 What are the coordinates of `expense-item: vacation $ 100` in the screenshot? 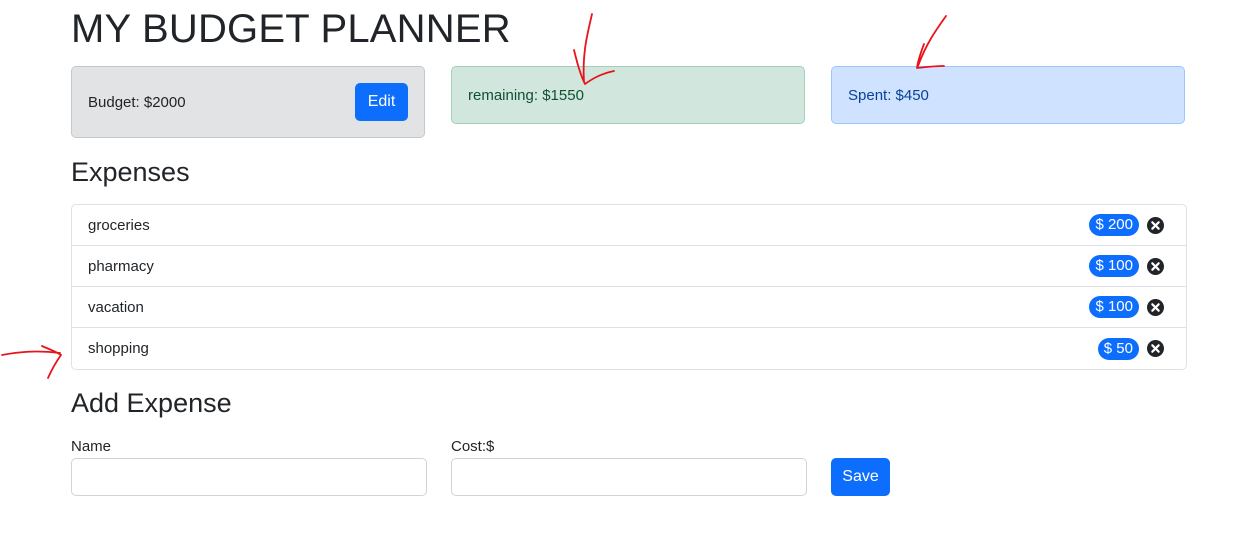 It's located at (629, 307).